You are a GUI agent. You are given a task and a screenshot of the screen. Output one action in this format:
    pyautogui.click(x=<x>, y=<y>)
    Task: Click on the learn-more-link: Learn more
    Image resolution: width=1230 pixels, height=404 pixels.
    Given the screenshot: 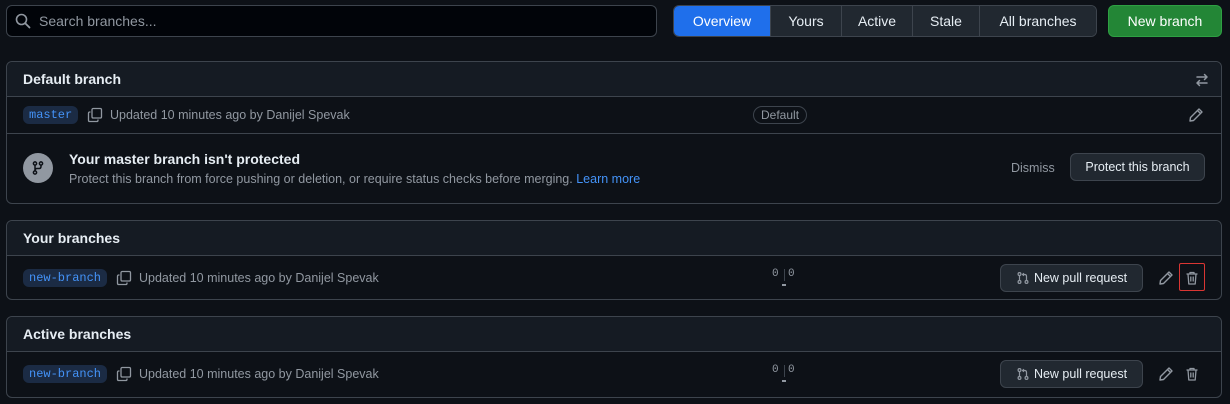 What is the action you would take?
    pyautogui.click(x=608, y=179)
    